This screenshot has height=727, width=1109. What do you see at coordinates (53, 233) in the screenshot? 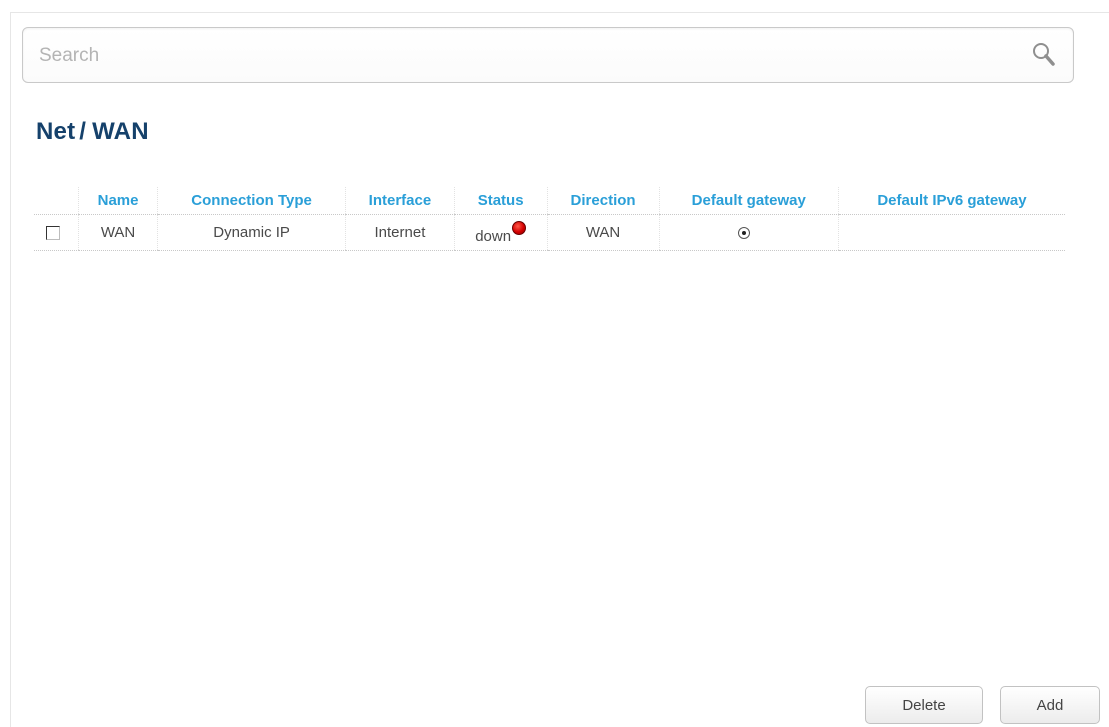
I see `row-select-checkbox` at bounding box center [53, 233].